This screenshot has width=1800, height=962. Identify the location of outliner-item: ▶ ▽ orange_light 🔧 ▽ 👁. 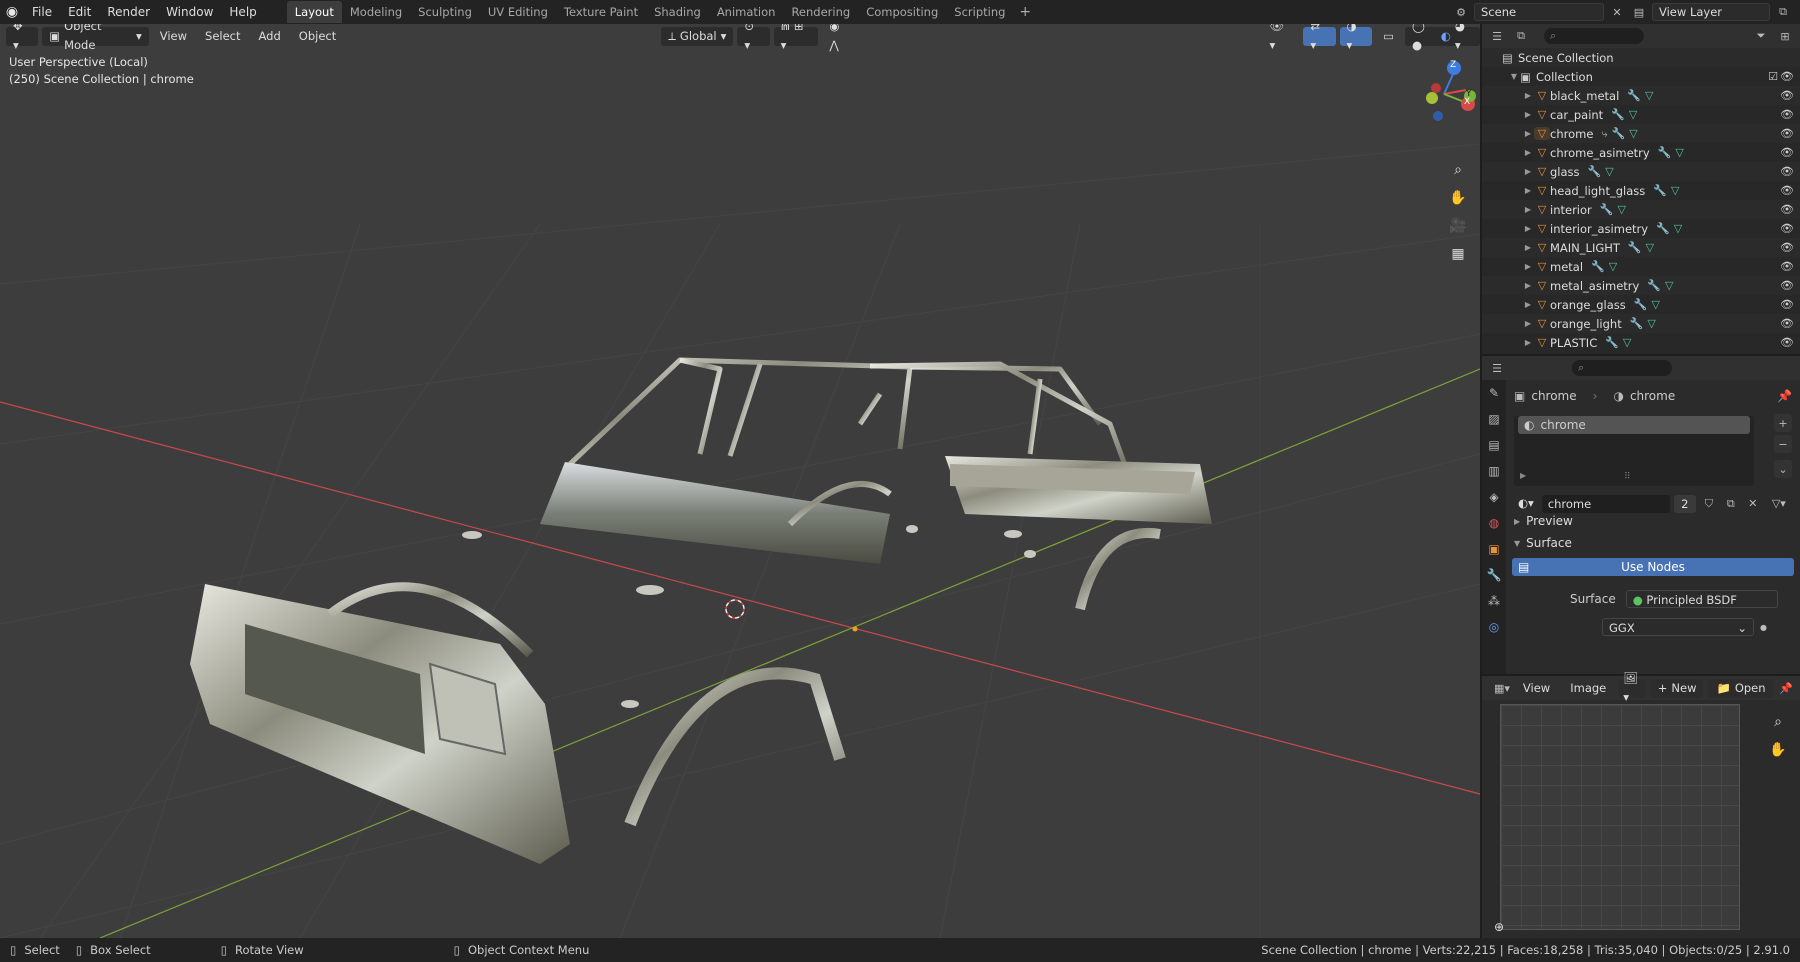
(1641, 323).